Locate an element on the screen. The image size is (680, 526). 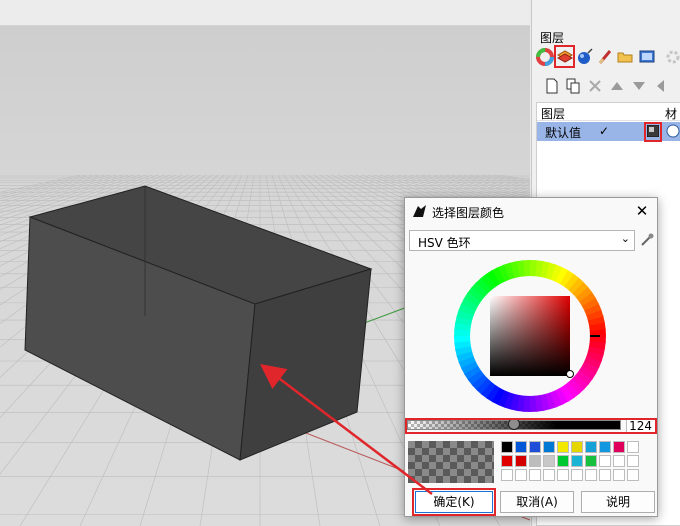
saturation-value-marker is located at coordinates (570, 374).